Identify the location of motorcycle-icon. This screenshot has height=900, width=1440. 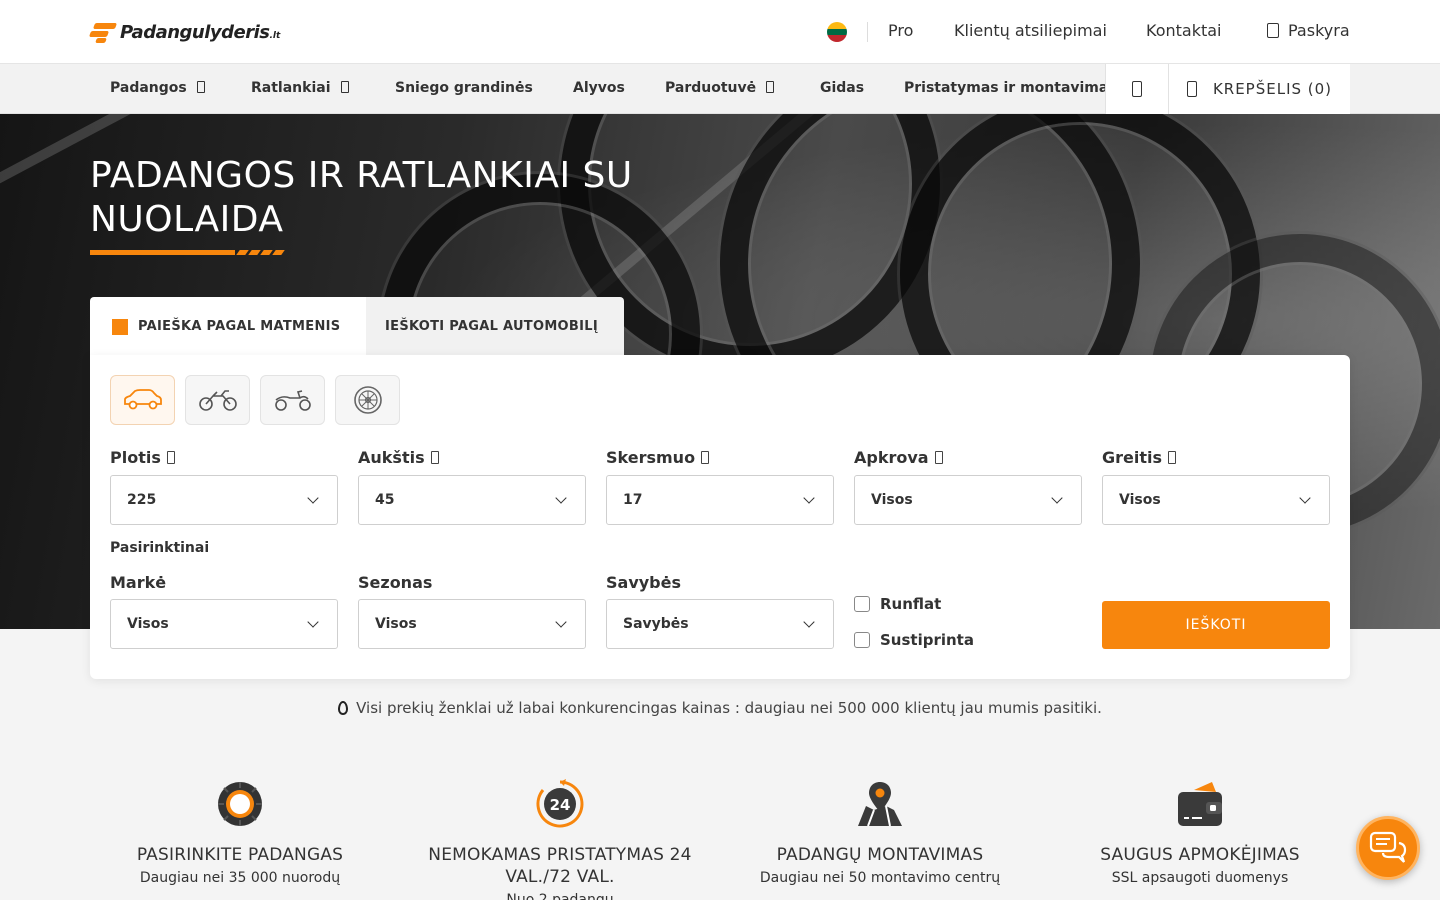
(217, 400).